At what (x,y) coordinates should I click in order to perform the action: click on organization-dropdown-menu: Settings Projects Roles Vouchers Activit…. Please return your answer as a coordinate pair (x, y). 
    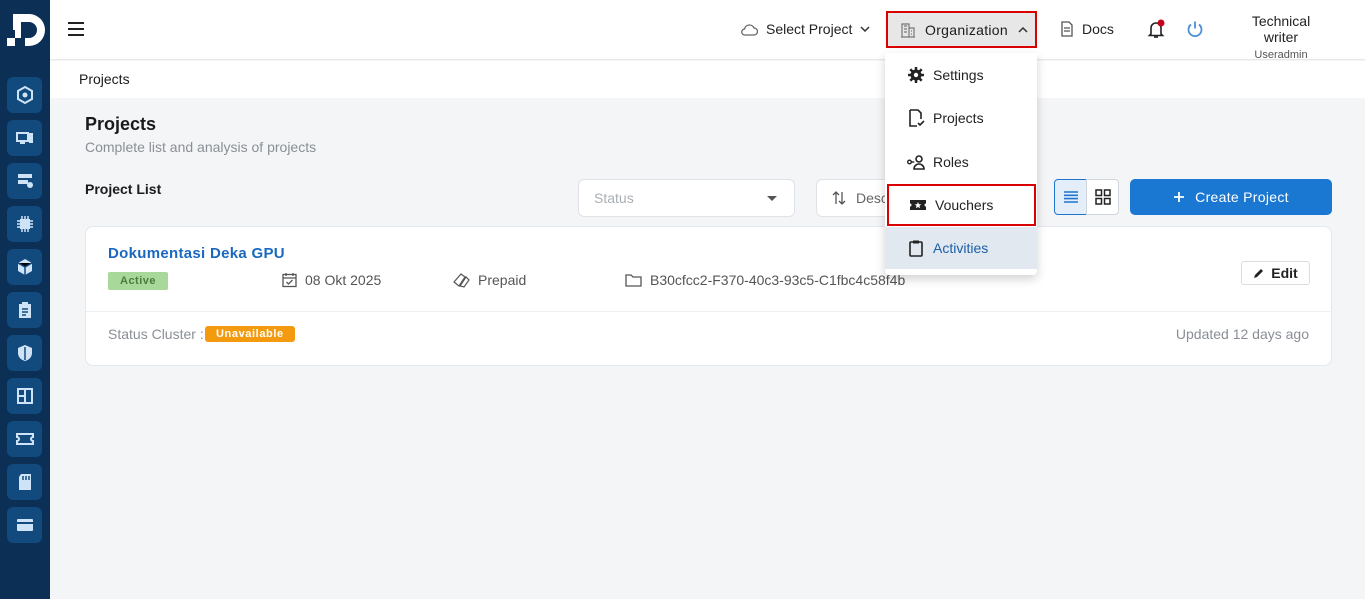
    Looking at the image, I should click on (961, 164).